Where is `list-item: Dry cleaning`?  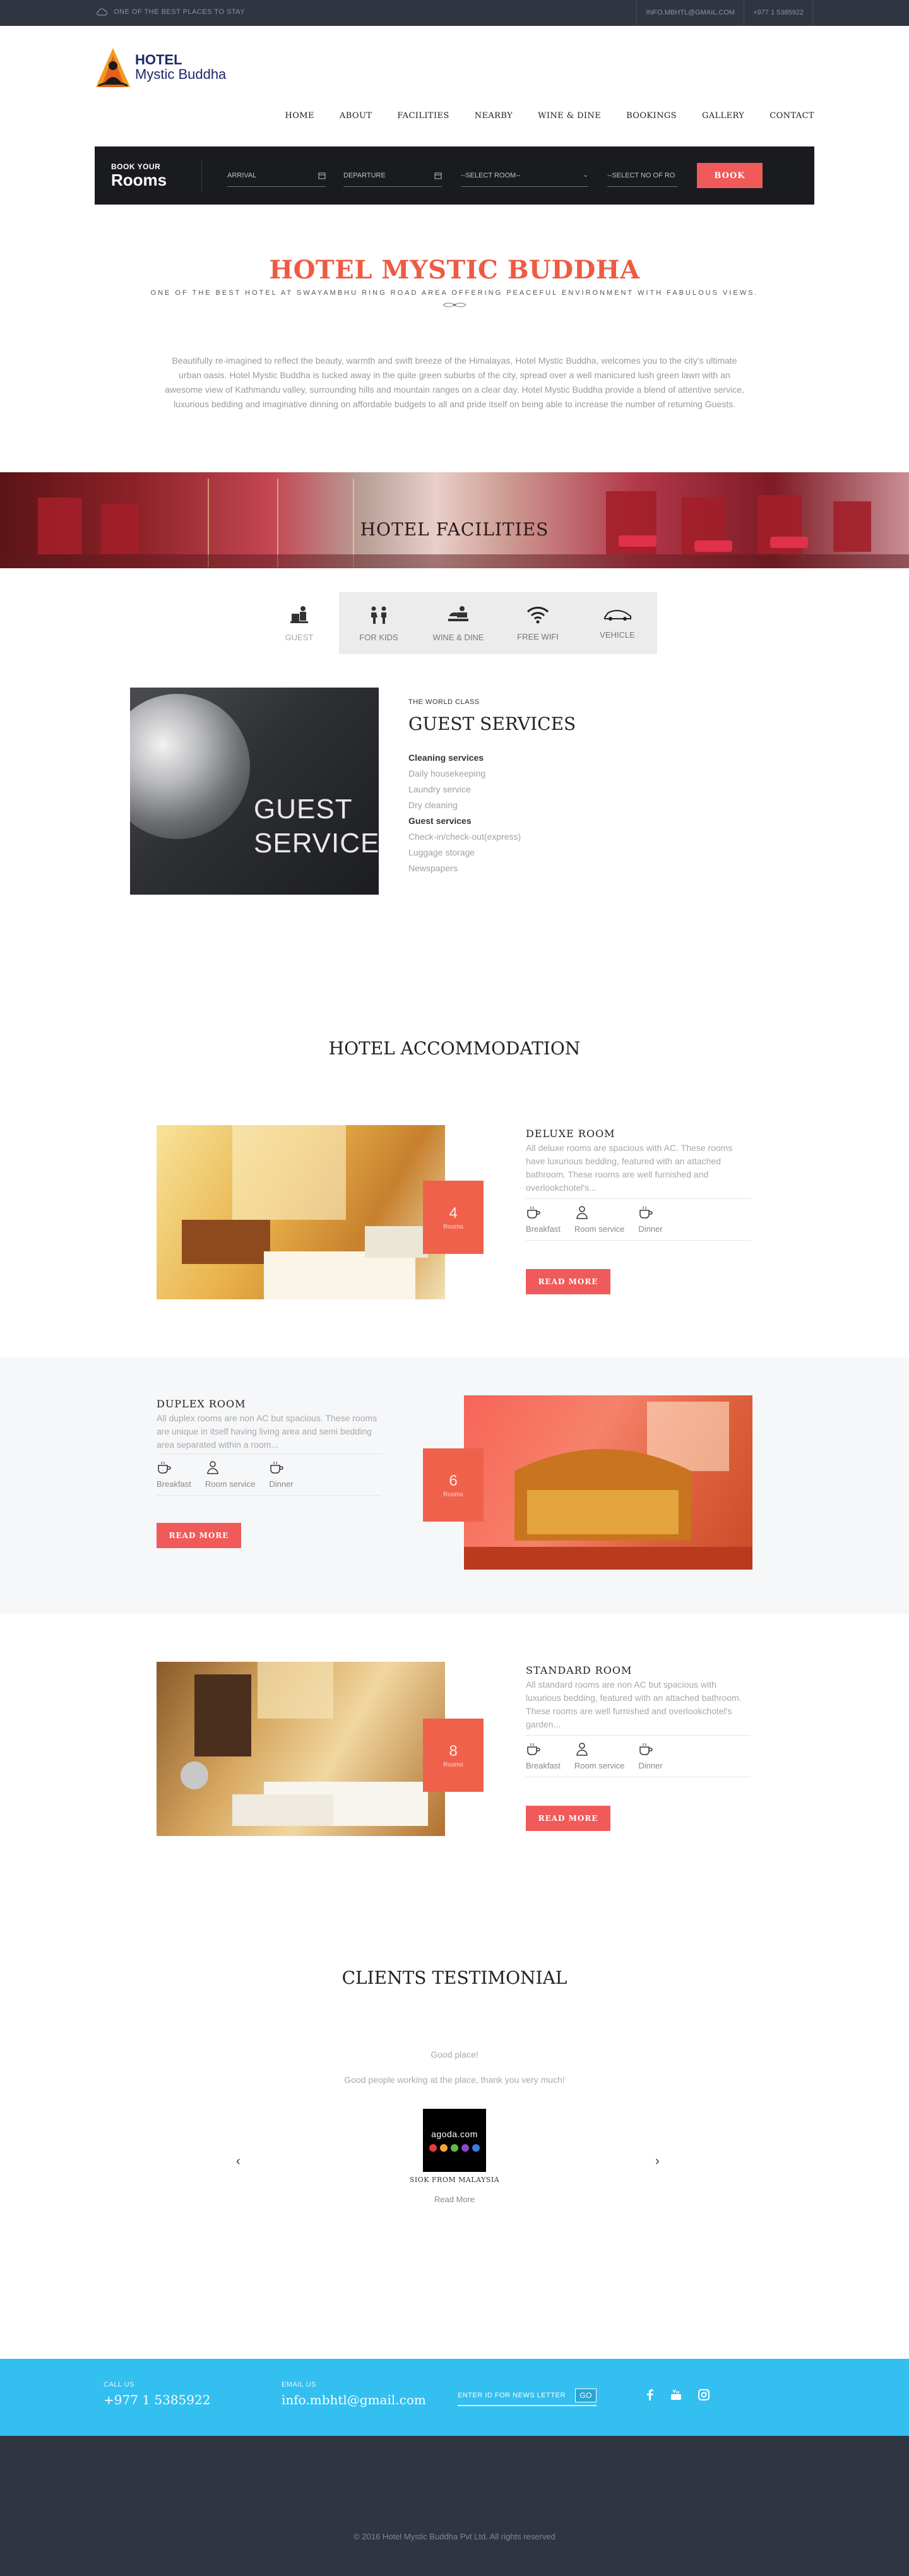 list-item: Dry cleaning is located at coordinates (433, 805).